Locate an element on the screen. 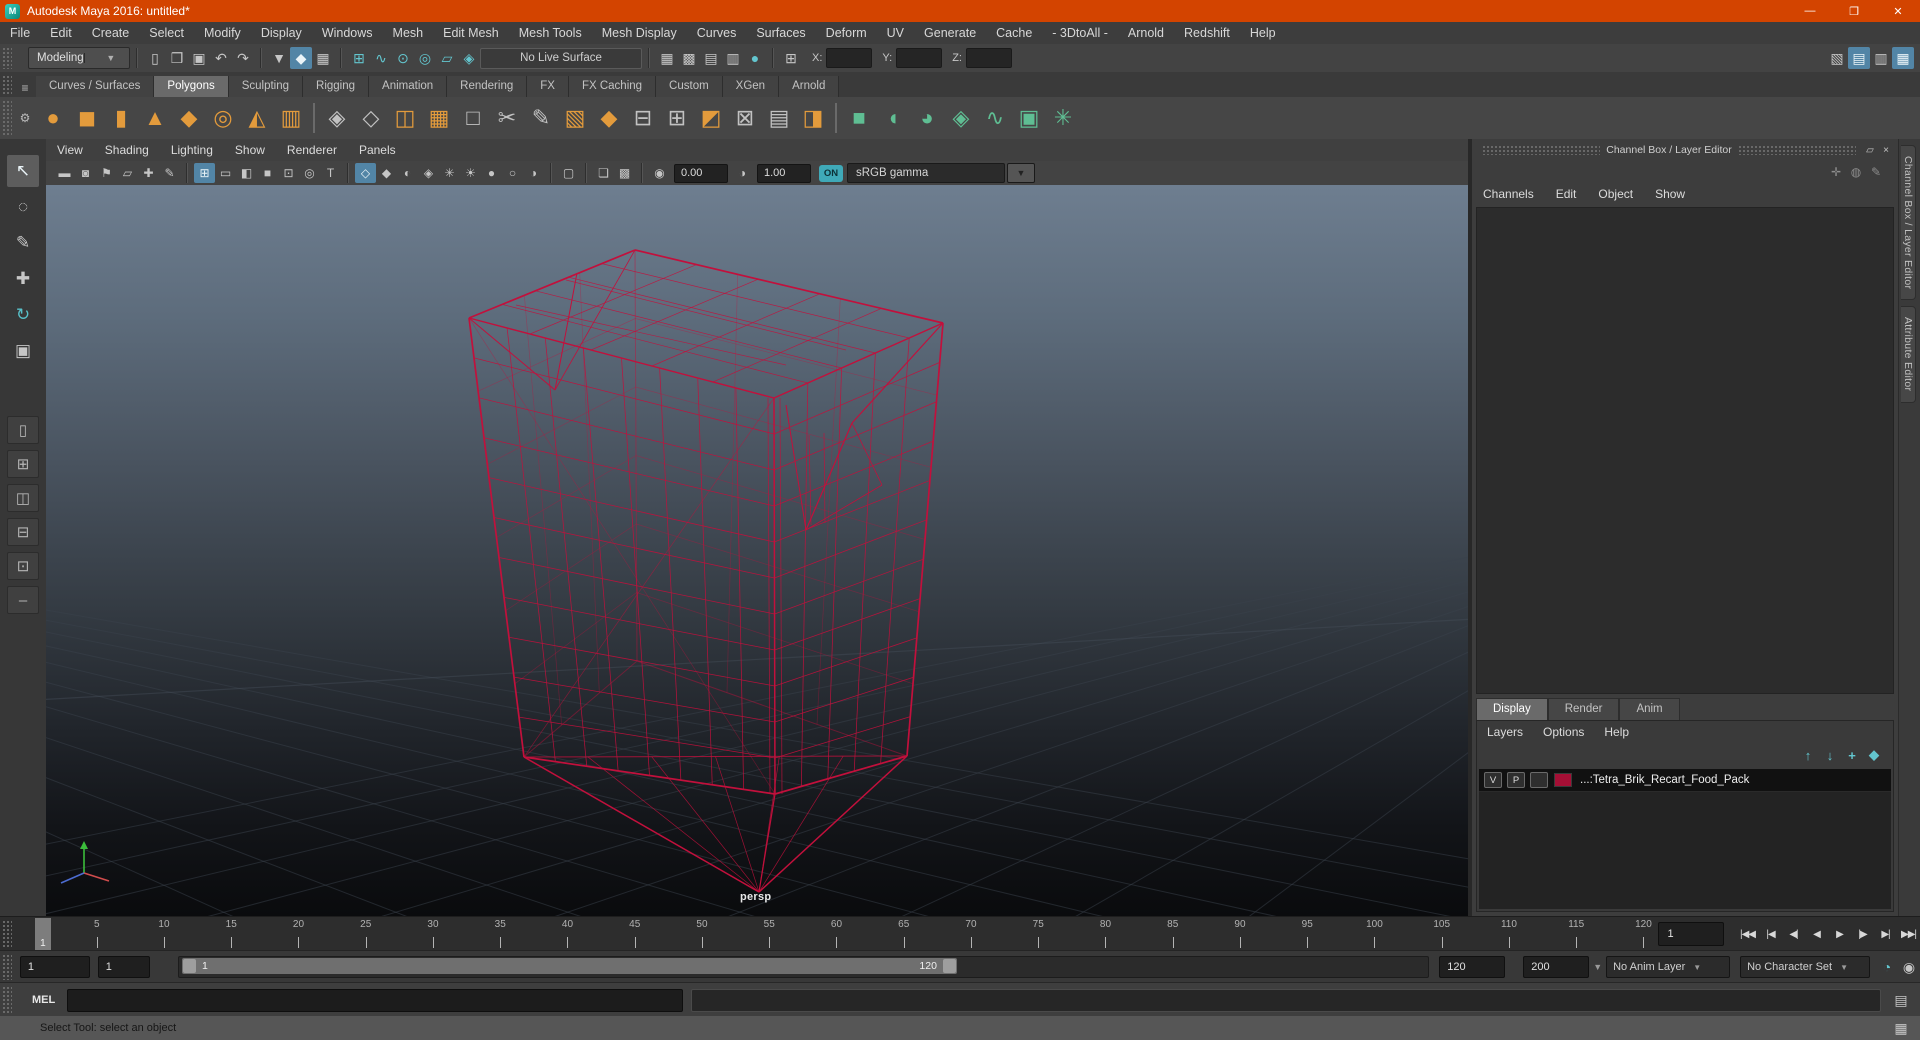 The height and width of the screenshot is (1040, 1920). multi-pass-icon: ▩ is located at coordinates (624, 173).